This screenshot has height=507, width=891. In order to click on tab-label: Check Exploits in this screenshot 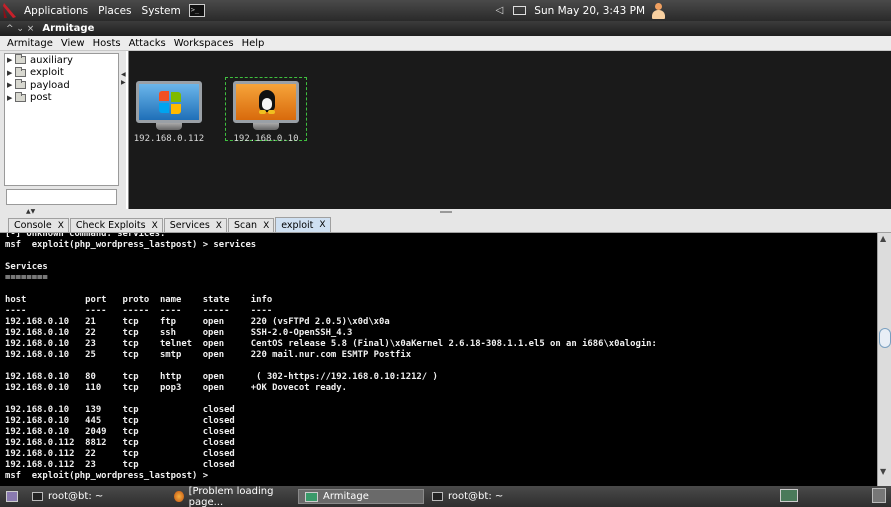, I will do `click(110, 225)`.